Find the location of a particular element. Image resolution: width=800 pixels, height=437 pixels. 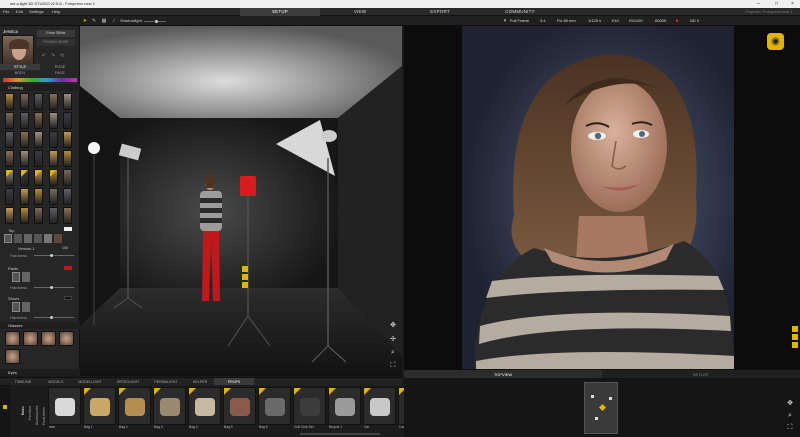

minimize-icon: – is located at coordinates (758, 4).